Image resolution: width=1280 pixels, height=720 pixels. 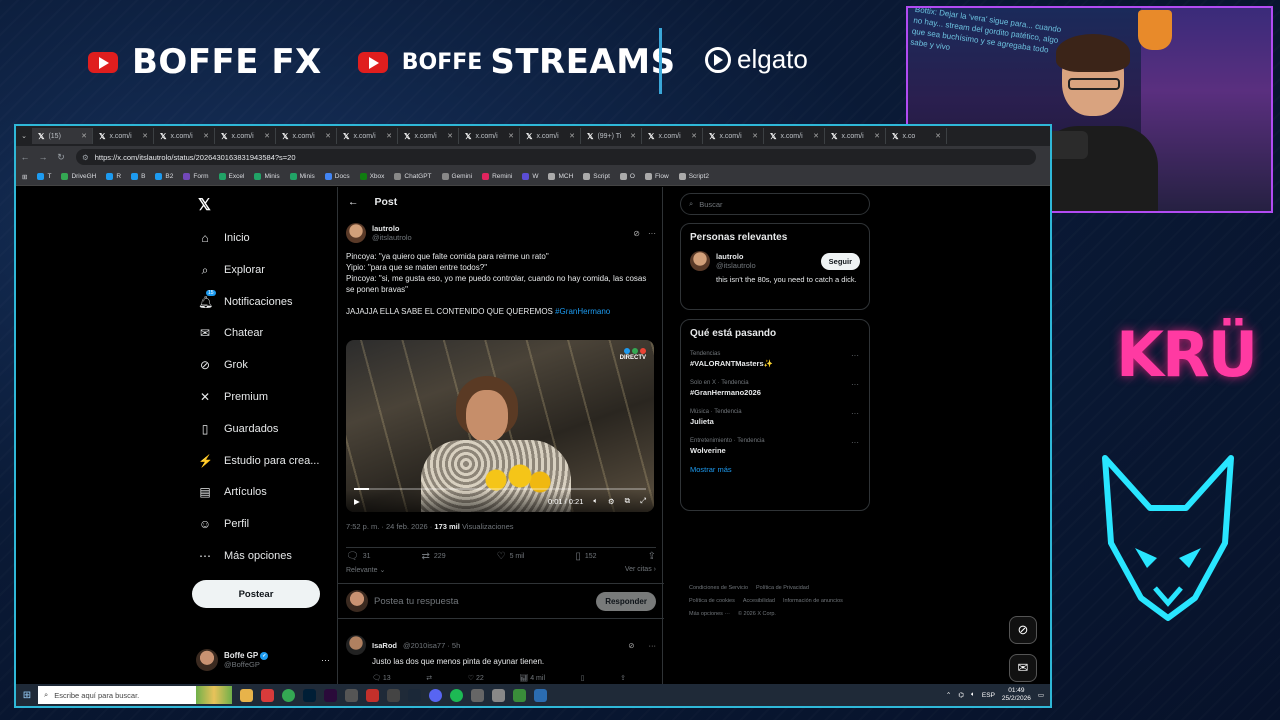 I want to click on footer-link: Política de Privacidad, so click(x=782, y=588).